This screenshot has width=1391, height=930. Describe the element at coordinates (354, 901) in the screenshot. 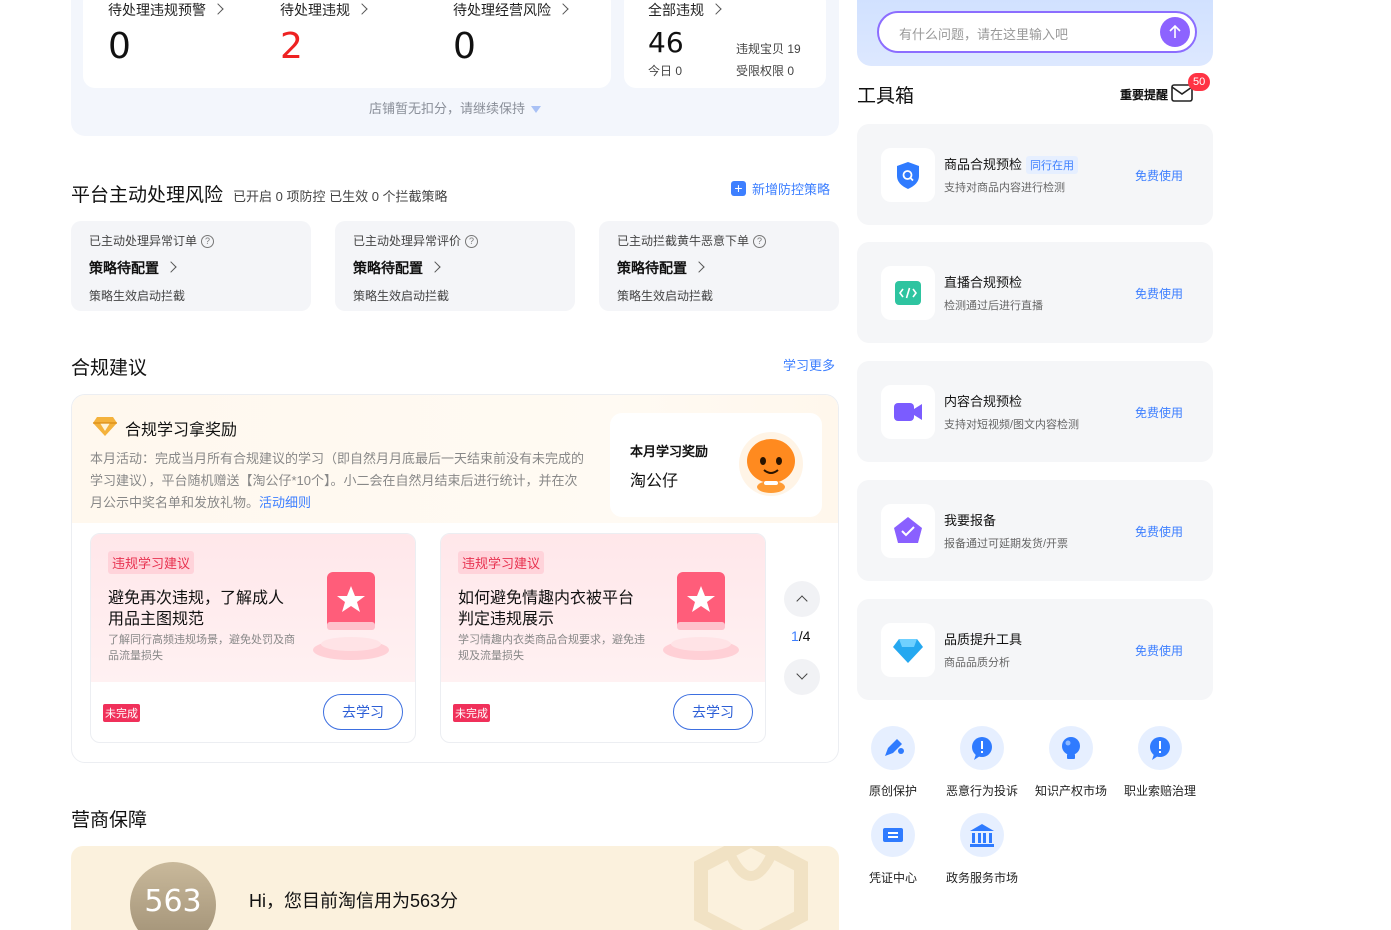

I see `credit-message: Hi，您目前淘信用为563分` at that location.